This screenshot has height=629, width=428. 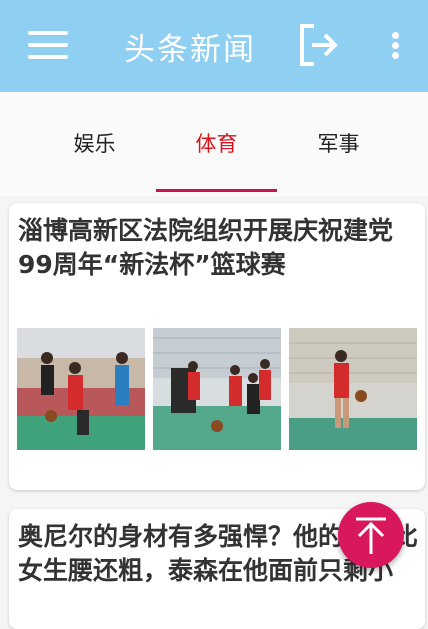 What do you see at coordinates (338, 143) in the screenshot?
I see `tab-military: 军事` at bounding box center [338, 143].